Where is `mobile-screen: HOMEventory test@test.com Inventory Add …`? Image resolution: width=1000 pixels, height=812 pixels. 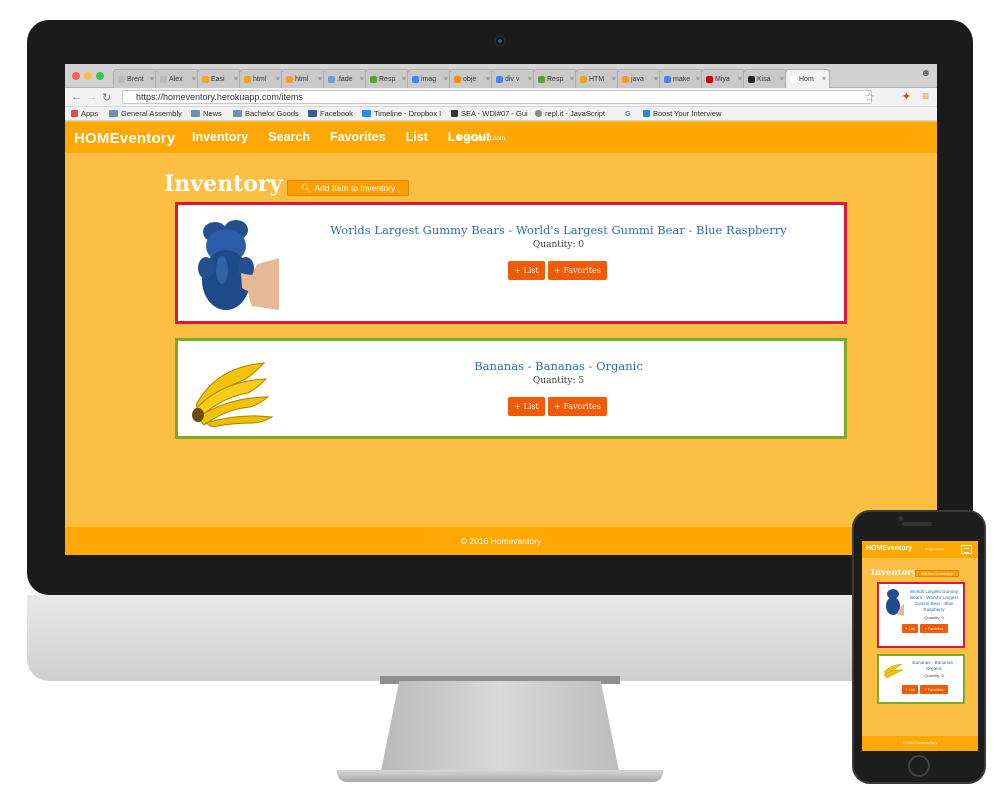
mobile-screen: HOMEventory test@test.com Inventory Add … is located at coordinates (920, 646).